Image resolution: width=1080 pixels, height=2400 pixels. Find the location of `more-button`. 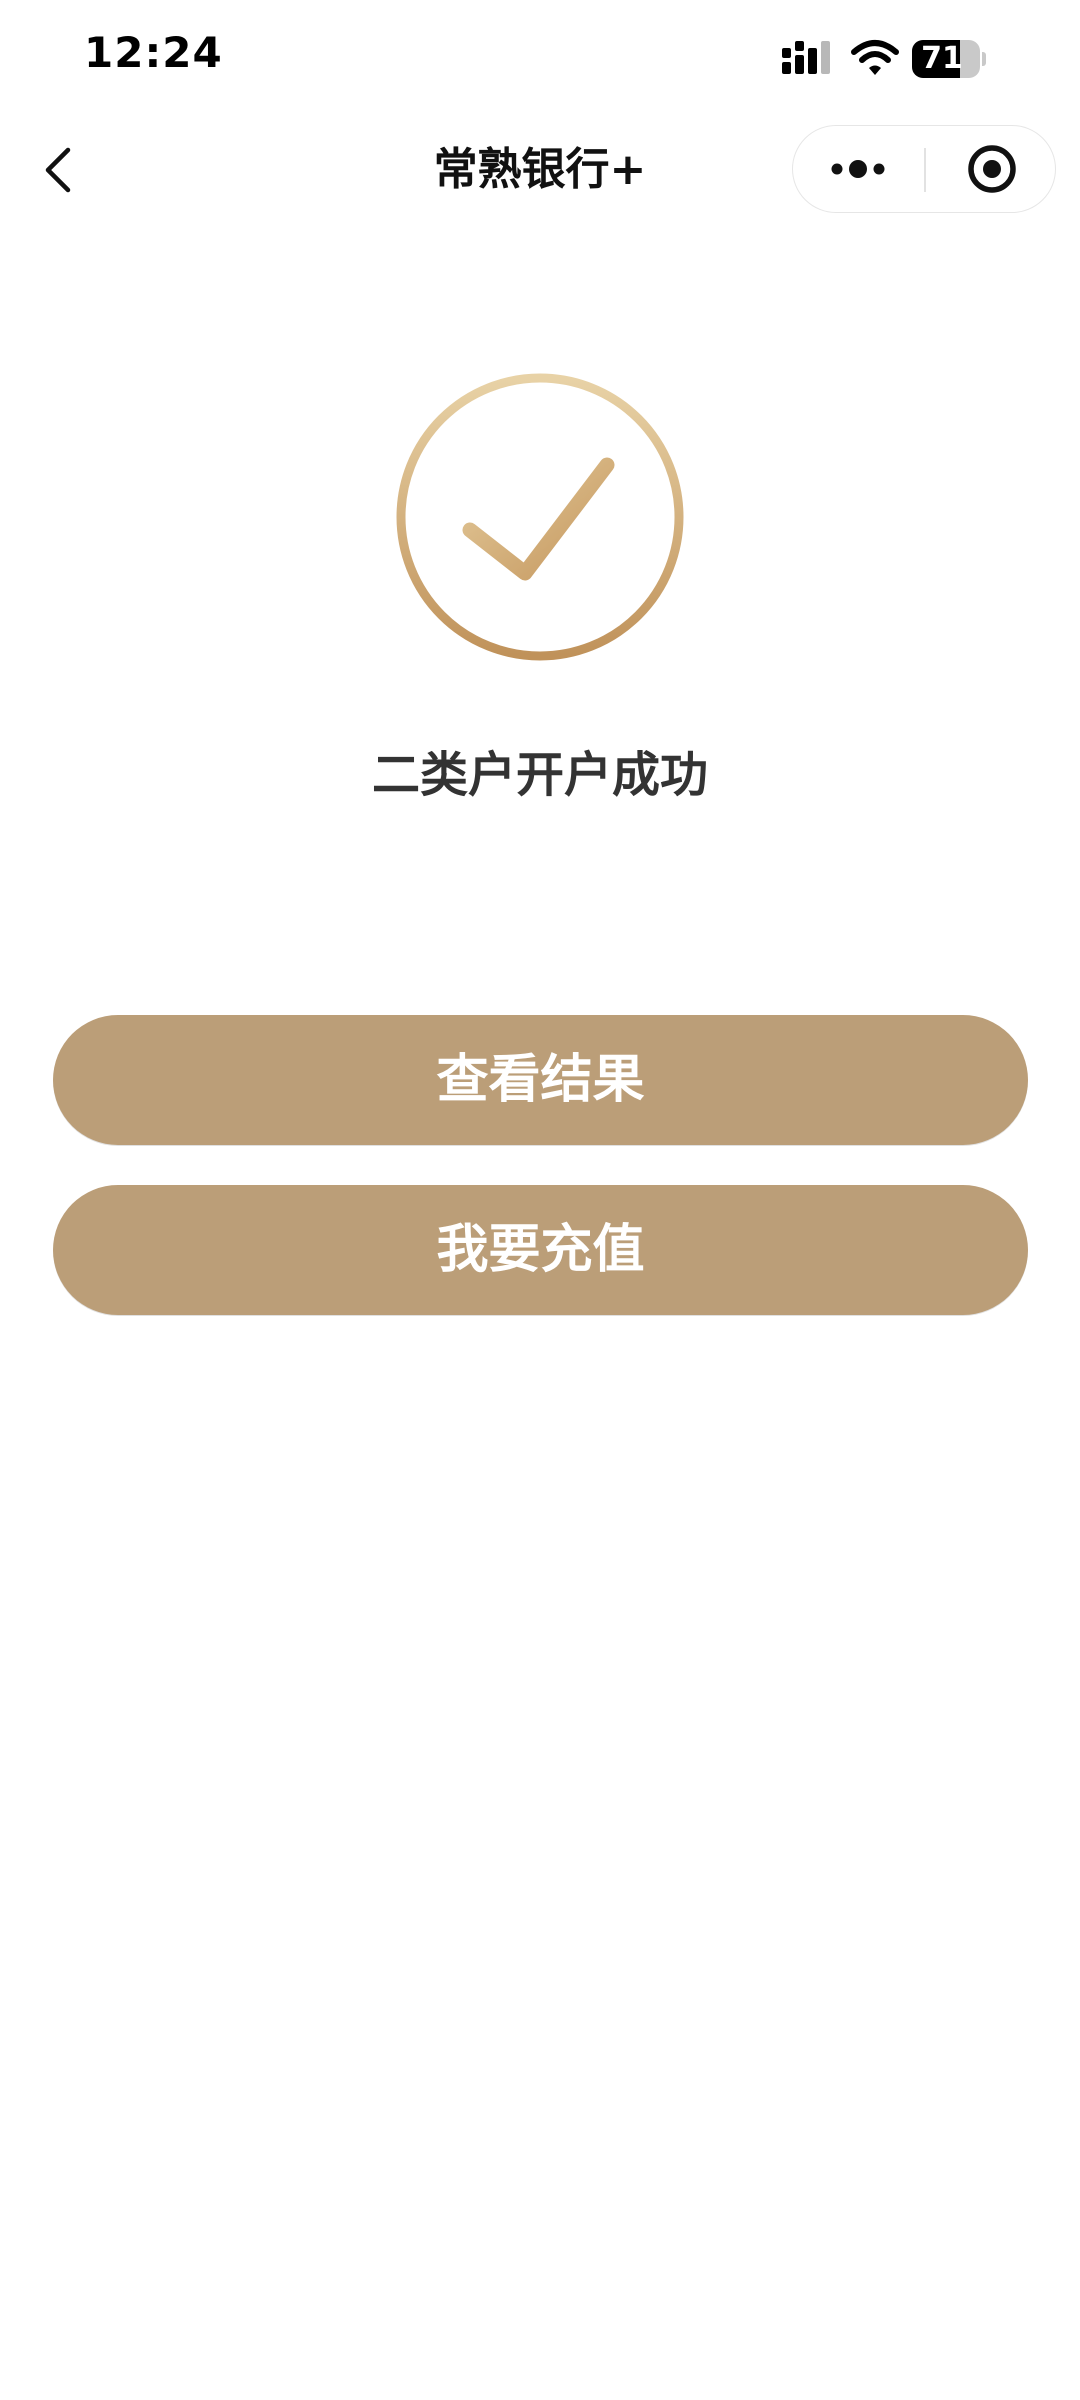

more-button is located at coordinates (858, 169).